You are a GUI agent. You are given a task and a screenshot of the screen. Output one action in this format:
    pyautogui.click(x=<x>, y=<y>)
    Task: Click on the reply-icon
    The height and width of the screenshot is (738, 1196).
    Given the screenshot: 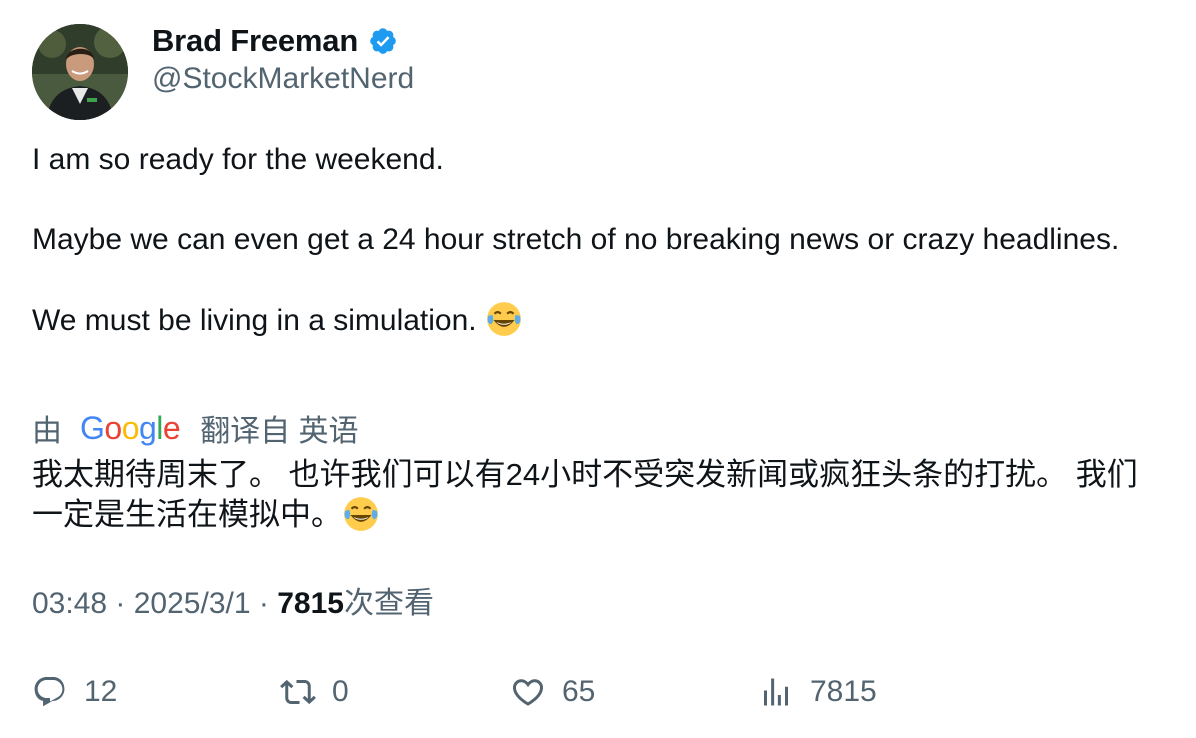 What is the action you would take?
    pyautogui.click(x=49, y=692)
    